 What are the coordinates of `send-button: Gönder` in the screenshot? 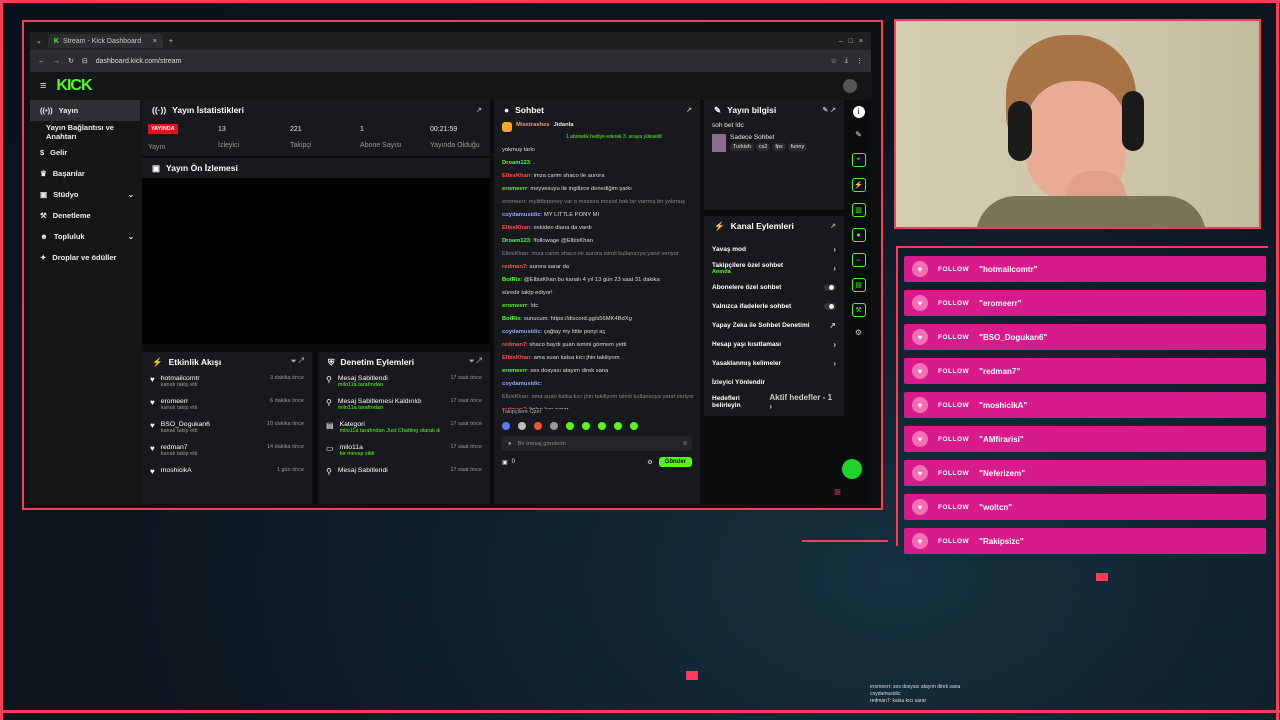 It's located at (675, 462).